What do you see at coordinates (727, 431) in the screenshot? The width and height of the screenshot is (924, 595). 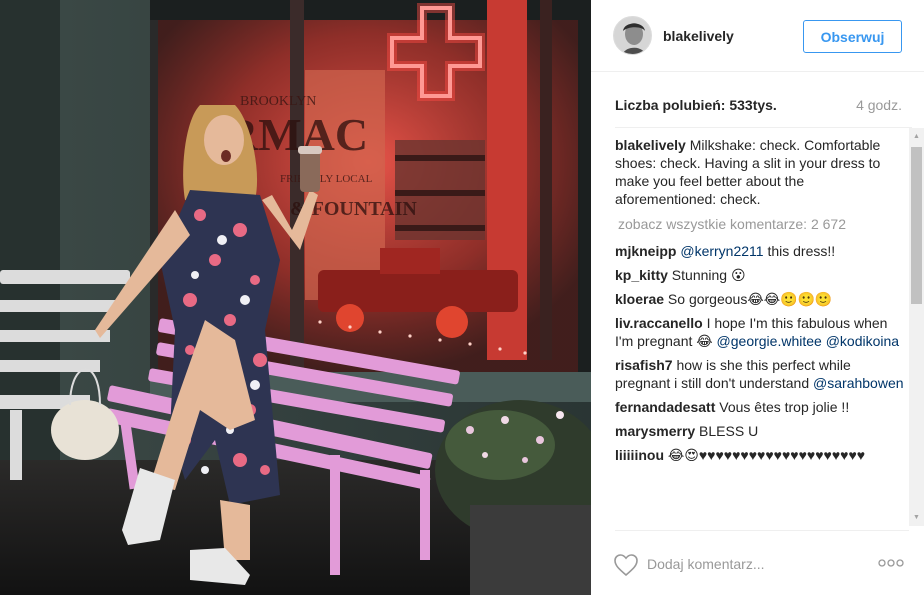 I see `comment-text: BLESS U` at bounding box center [727, 431].